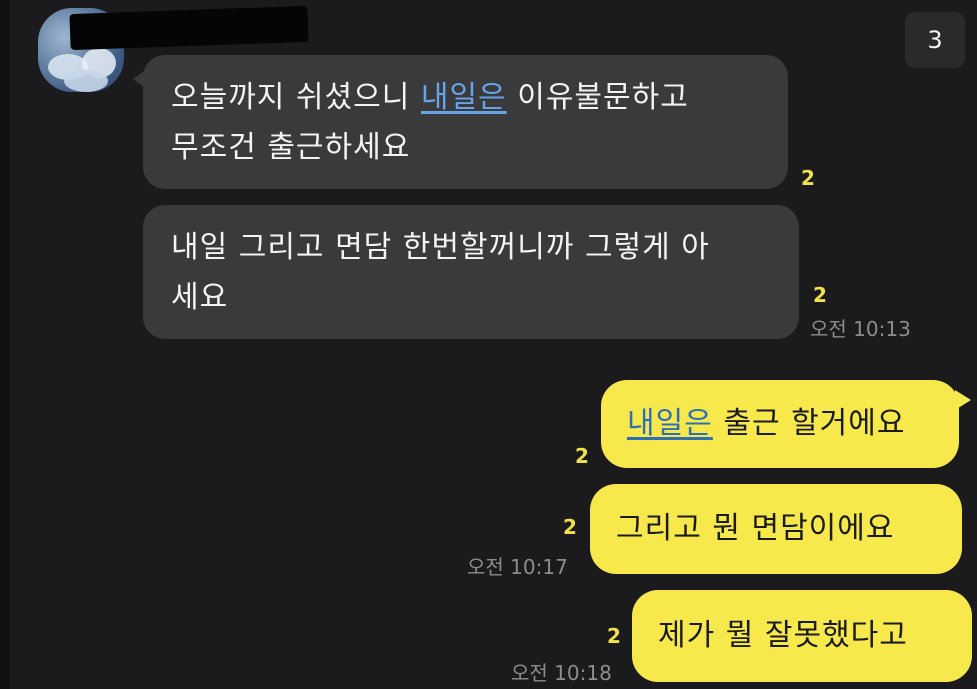 The height and width of the screenshot is (689, 977). What do you see at coordinates (200, 297) in the screenshot?
I see `message-line: 세요` at bounding box center [200, 297].